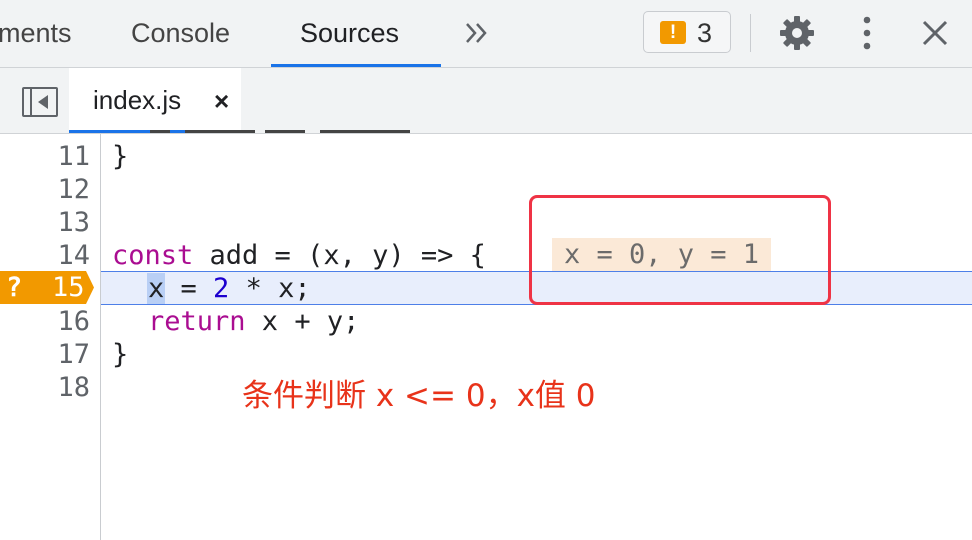 Image resolution: width=972 pixels, height=540 pixels. Describe the element at coordinates (50, 354) in the screenshot. I see `line-number: 17` at that location.